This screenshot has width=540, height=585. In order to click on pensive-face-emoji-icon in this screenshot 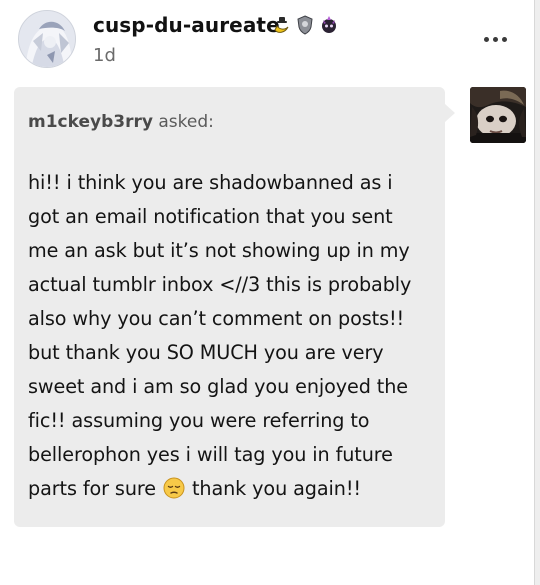, I will do `click(174, 488)`.